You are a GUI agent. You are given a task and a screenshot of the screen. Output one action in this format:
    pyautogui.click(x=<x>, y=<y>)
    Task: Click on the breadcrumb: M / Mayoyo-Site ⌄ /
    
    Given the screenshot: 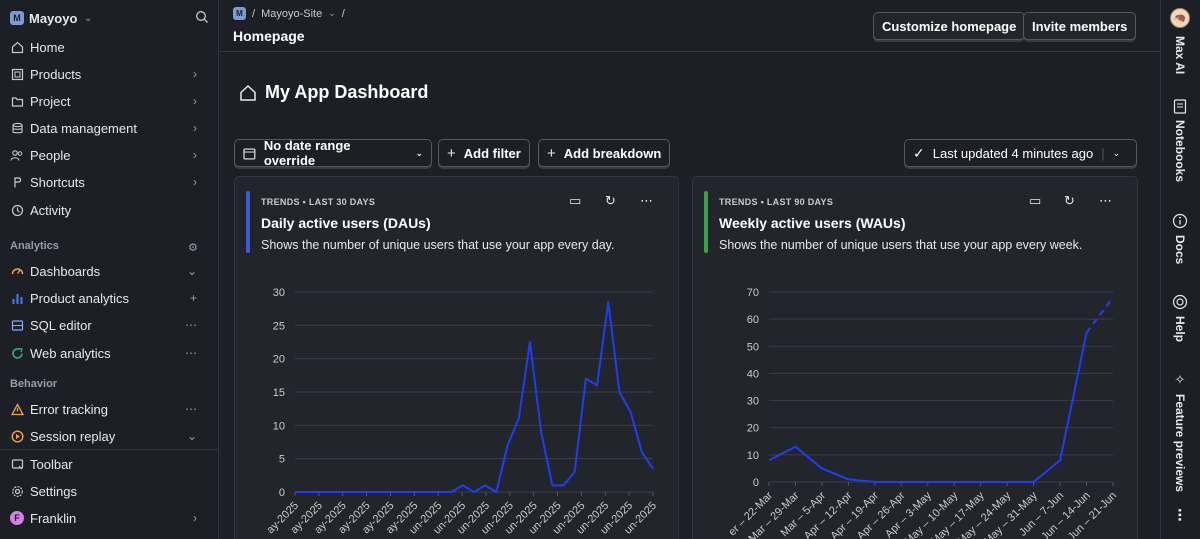 What is the action you would take?
    pyautogui.click(x=289, y=13)
    